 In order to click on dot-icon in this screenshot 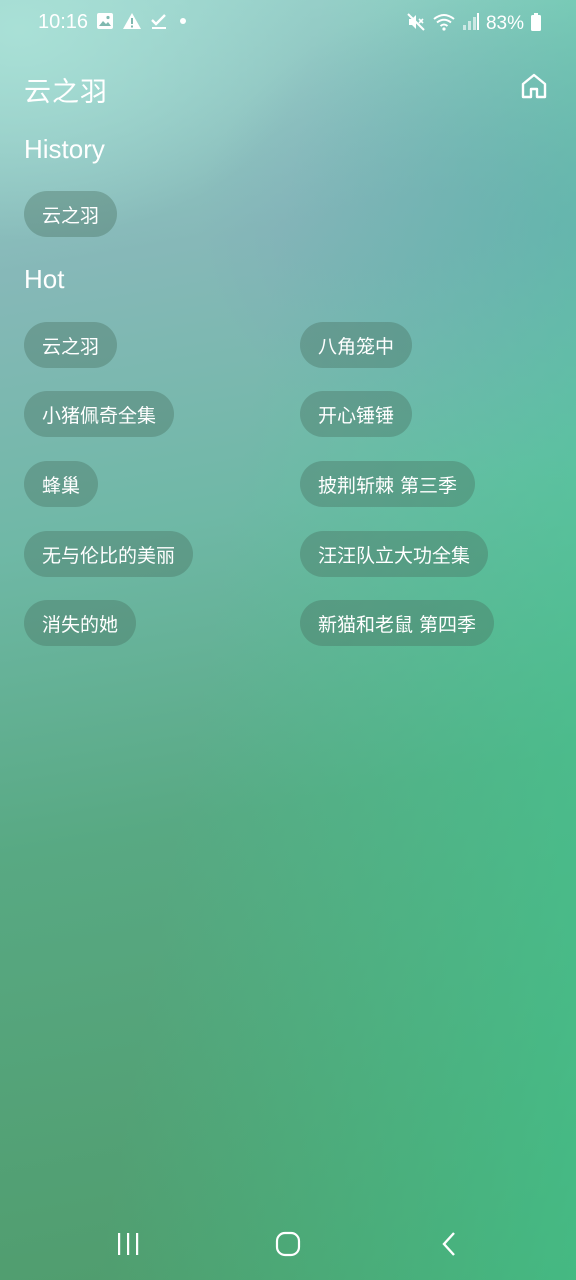, I will do `click(183, 23)`.